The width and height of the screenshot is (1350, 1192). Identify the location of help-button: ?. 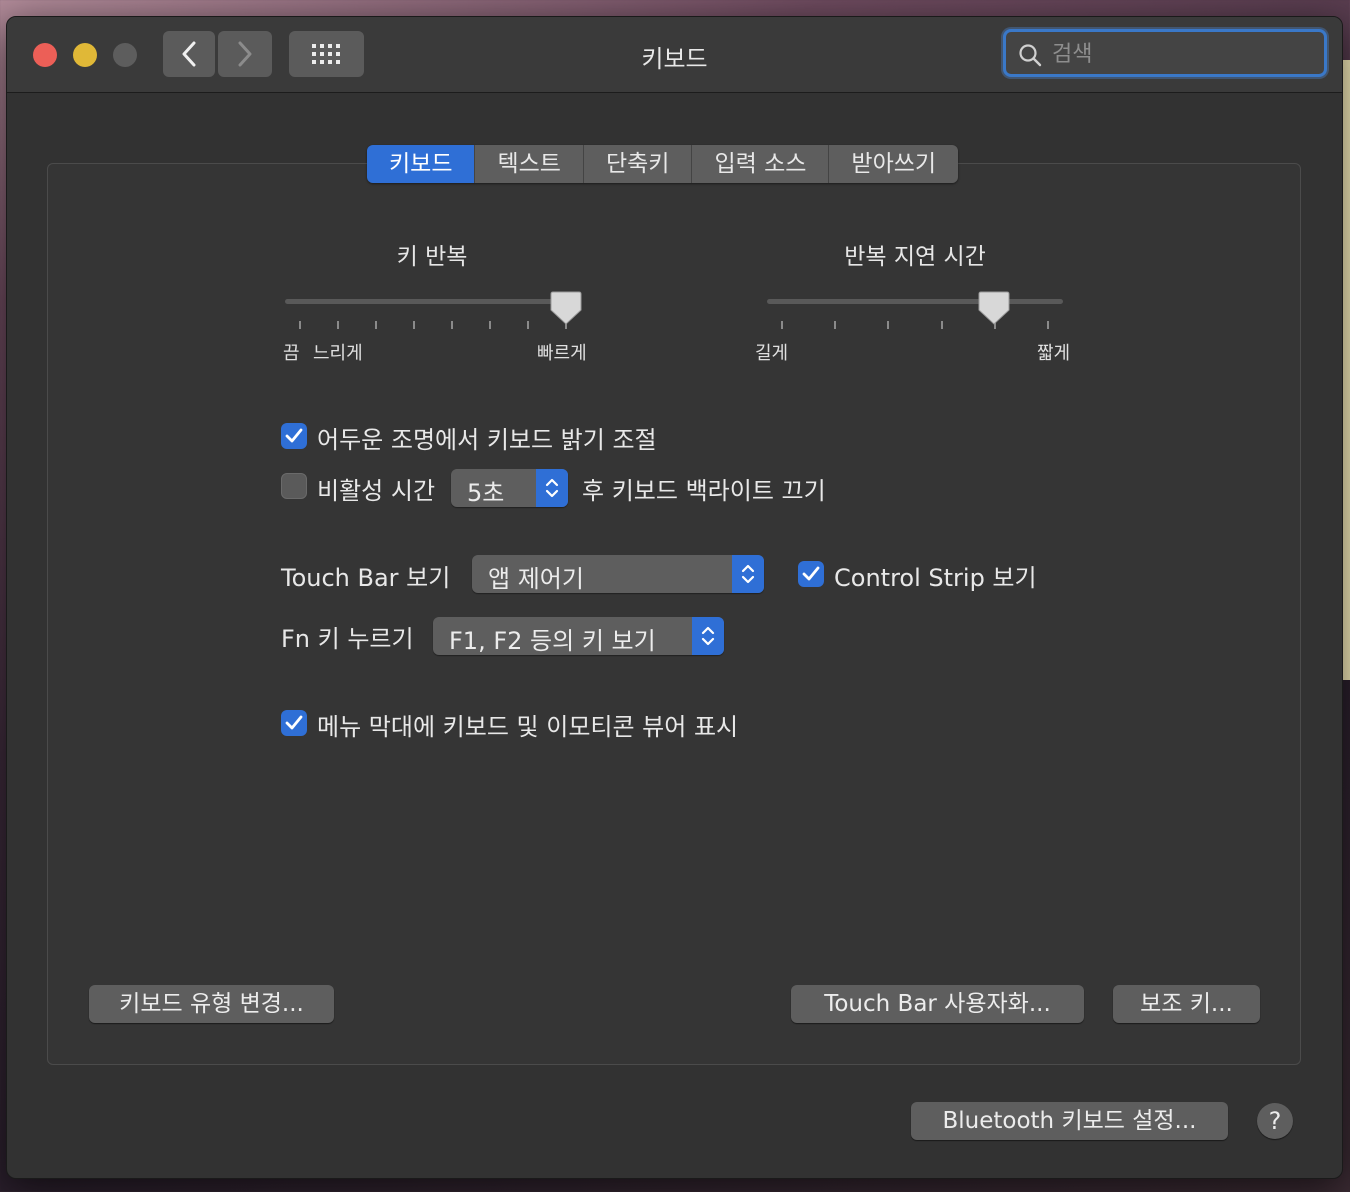
(1275, 1121).